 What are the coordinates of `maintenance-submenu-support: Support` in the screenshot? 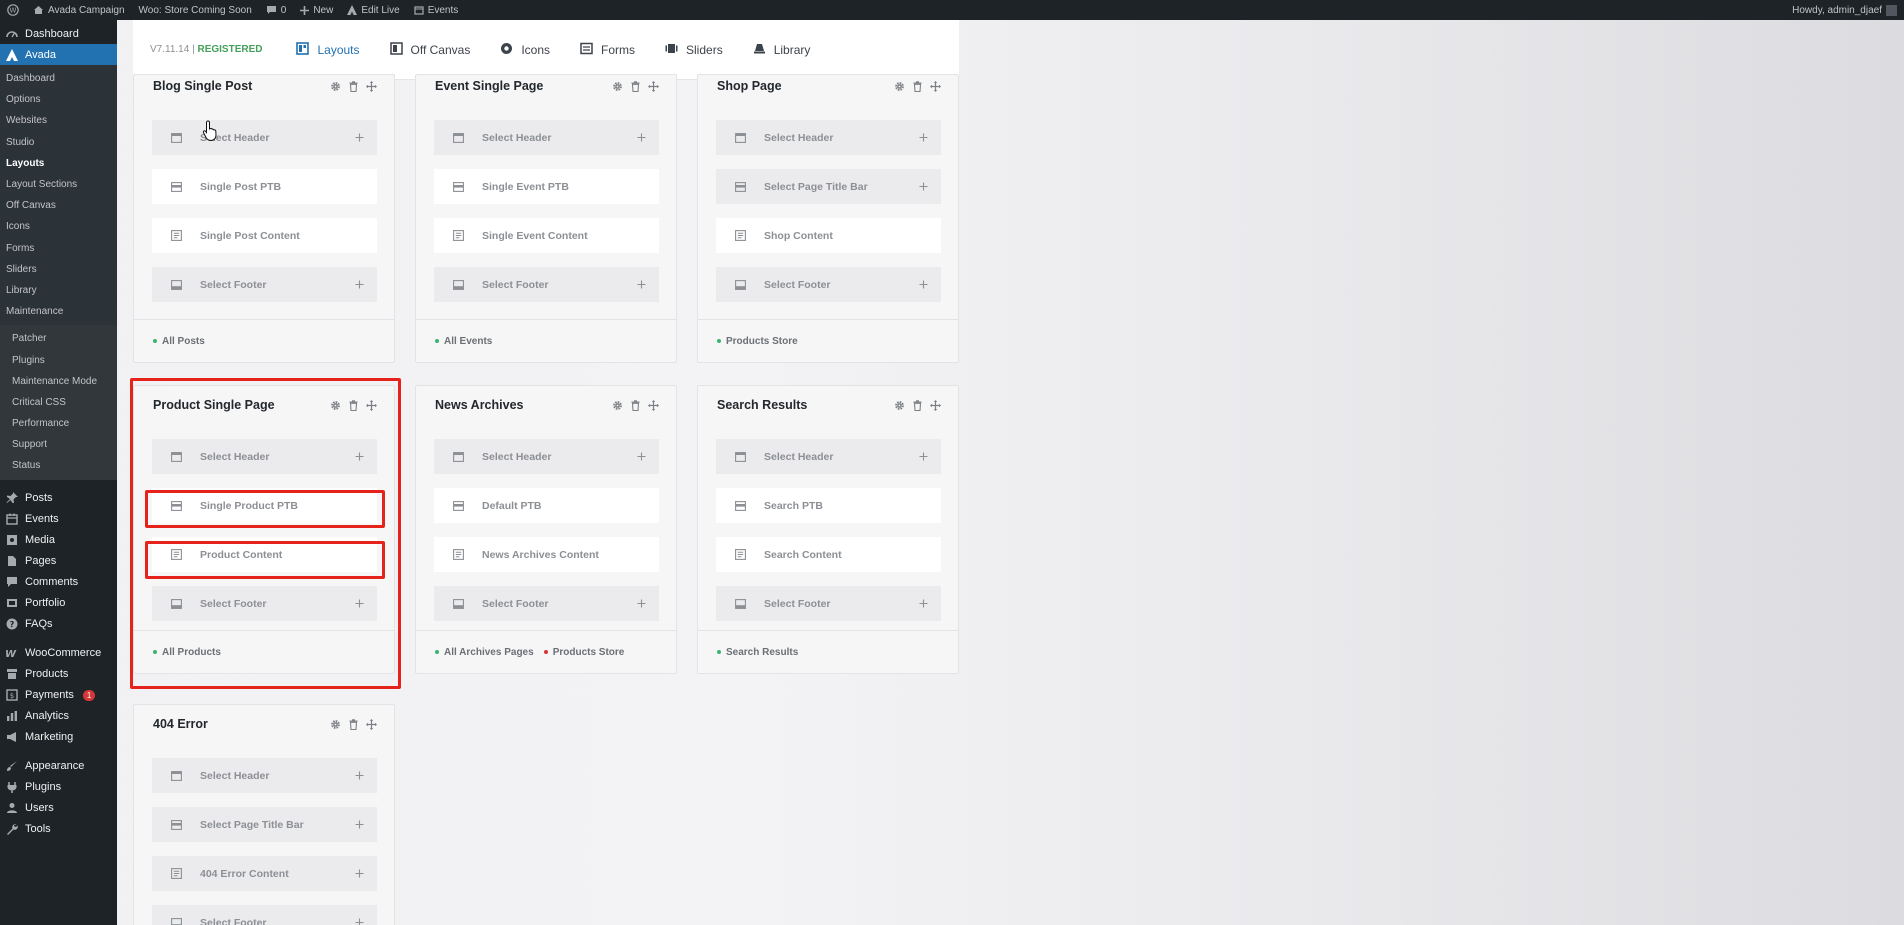 It's located at (58, 444).